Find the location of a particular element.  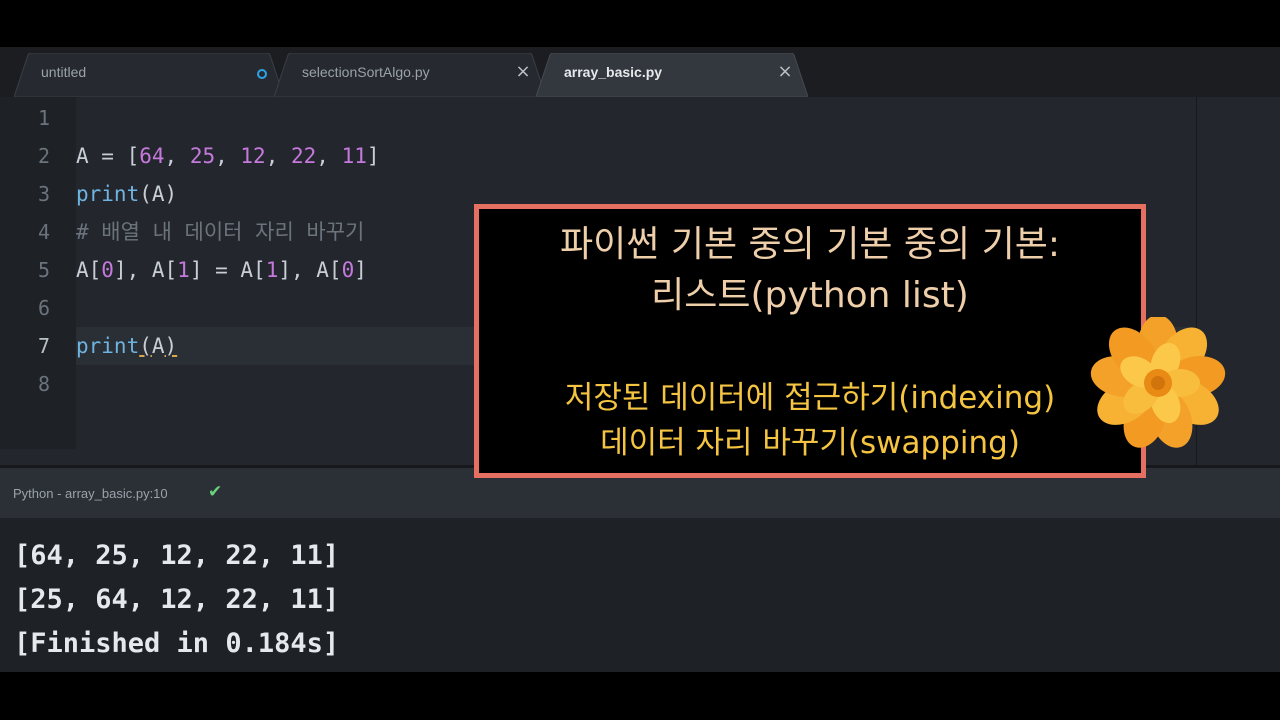

code-token: A = [ is located at coordinates (108, 156).